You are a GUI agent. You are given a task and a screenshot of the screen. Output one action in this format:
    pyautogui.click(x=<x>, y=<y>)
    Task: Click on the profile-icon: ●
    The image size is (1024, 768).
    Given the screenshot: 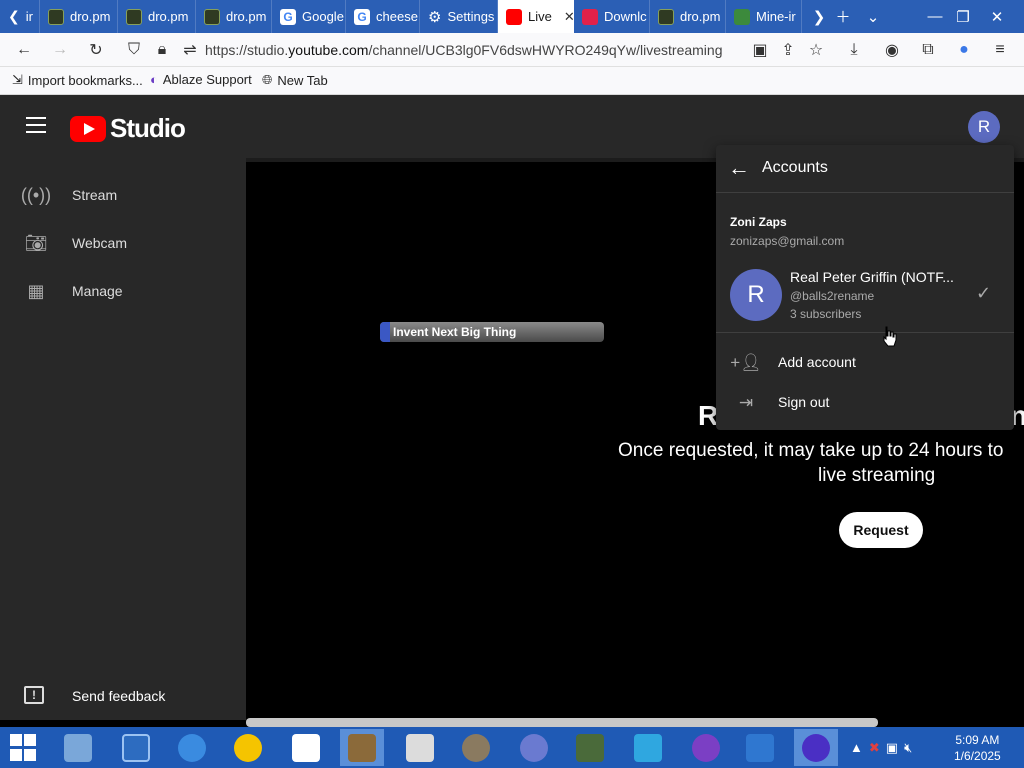 What is the action you would take?
    pyautogui.click(x=964, y=50)
    